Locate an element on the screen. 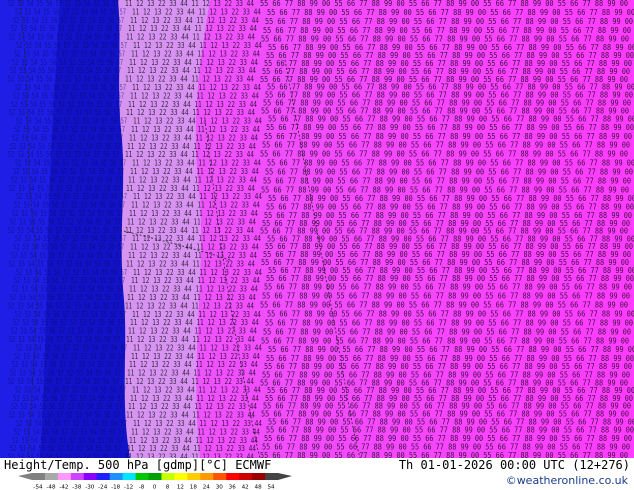  legend-tick-label: -8 is located at coordinates (142, 487).